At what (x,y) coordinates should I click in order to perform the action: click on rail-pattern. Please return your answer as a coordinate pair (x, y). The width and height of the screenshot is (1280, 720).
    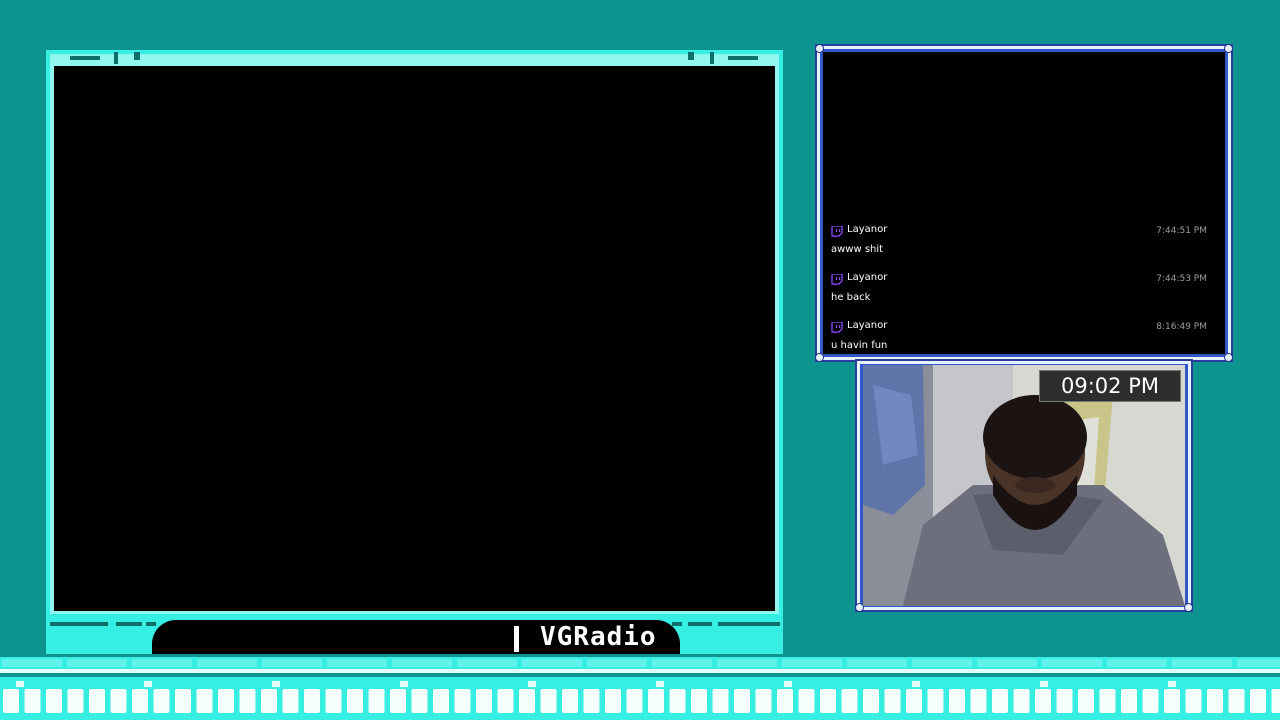
    Looking at the image, I should click on (641, 686).